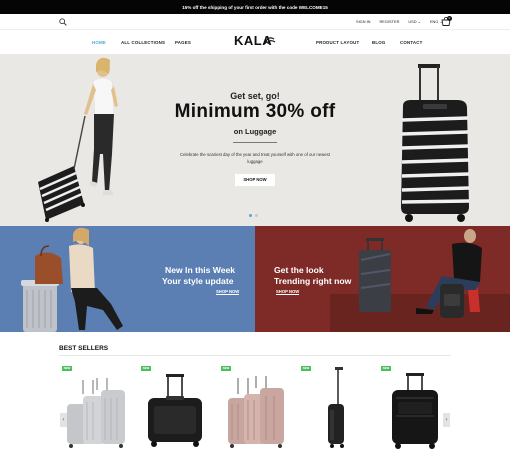  What do you see at coordinates (255, 180) in the screenshot?
I see `hero-shop-now-button: SHOP NOW` at bounding box center [255, 180].